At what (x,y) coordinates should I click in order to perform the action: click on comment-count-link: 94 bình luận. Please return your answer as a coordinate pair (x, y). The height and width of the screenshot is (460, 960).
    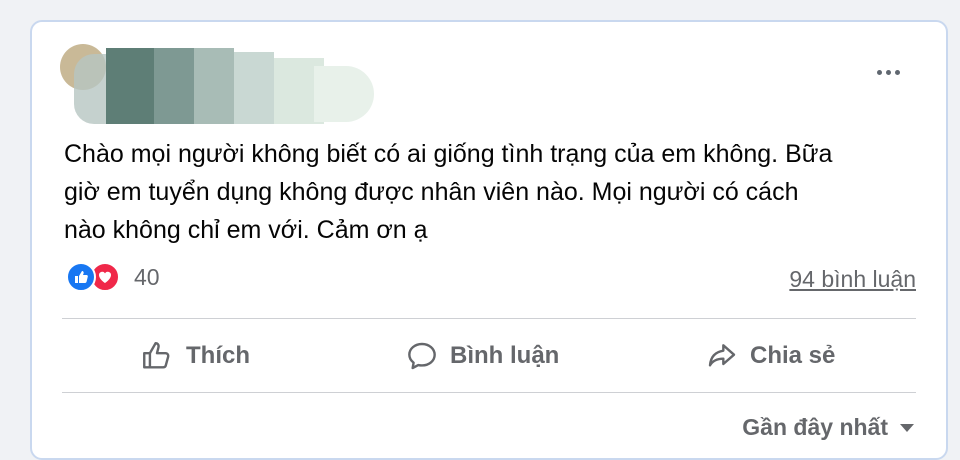
    Looking at the image, I should click on (852, 279).